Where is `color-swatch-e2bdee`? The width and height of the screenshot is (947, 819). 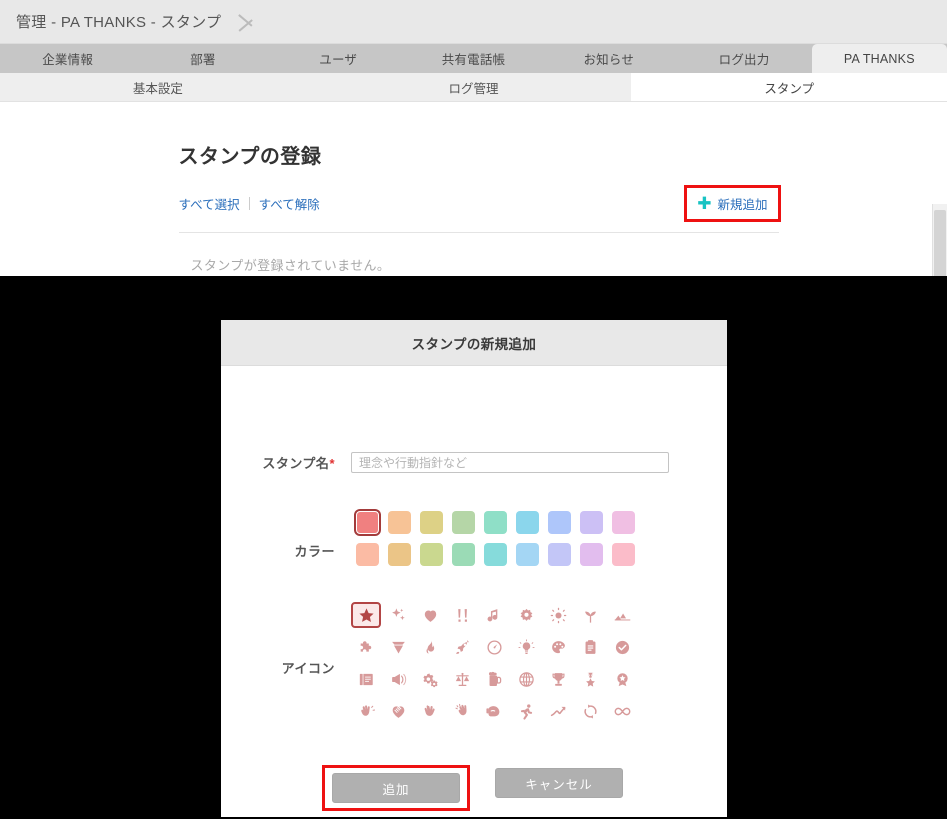 color-swatch-e2bdee is located at coordinates (591, 554).